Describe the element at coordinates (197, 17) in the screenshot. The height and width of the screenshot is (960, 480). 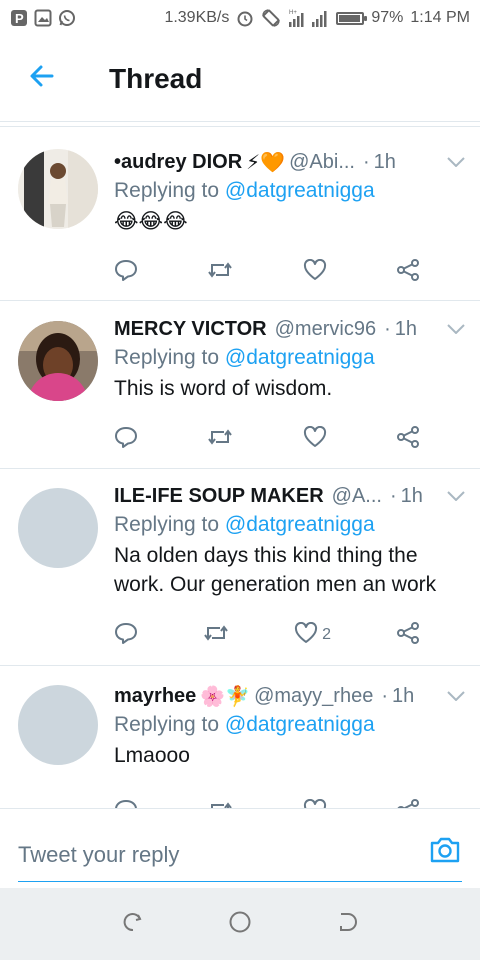
I see `net-speed: 1.39KB/s` at that location.